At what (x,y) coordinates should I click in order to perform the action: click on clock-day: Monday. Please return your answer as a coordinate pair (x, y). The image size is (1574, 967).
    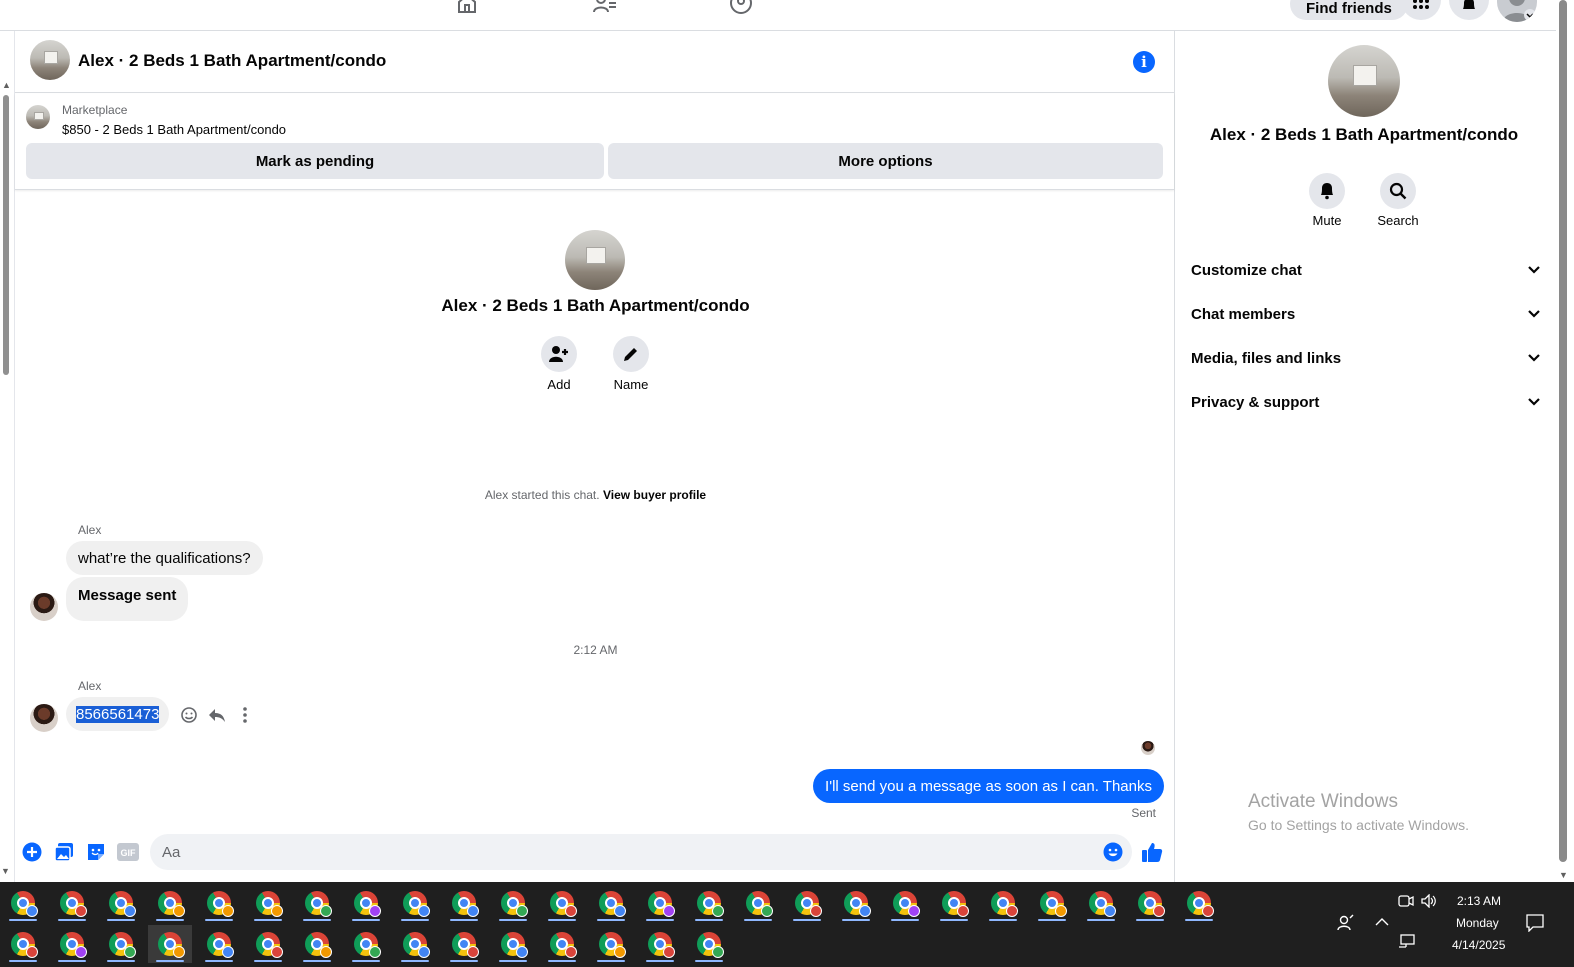
    Looking at the image, I should click on (1477, 923).